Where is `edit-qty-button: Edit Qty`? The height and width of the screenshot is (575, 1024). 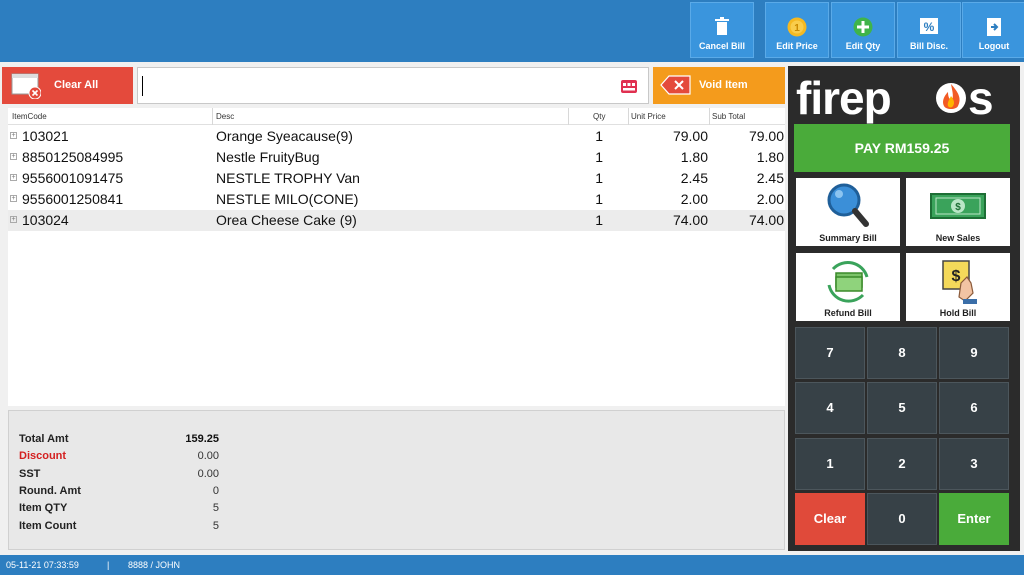 edit-qty-button: Edit Qty is located at coordinates (863, 30).